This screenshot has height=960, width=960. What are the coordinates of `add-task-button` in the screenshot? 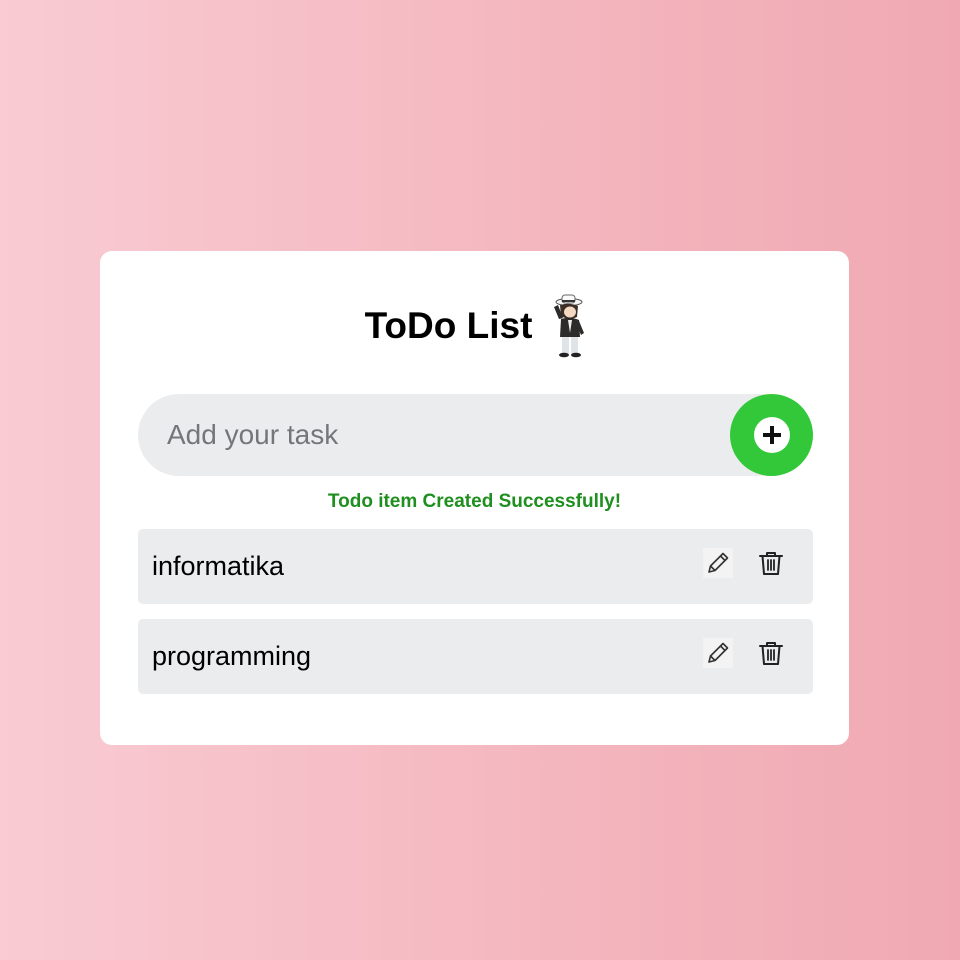 It's located at (771, 435).